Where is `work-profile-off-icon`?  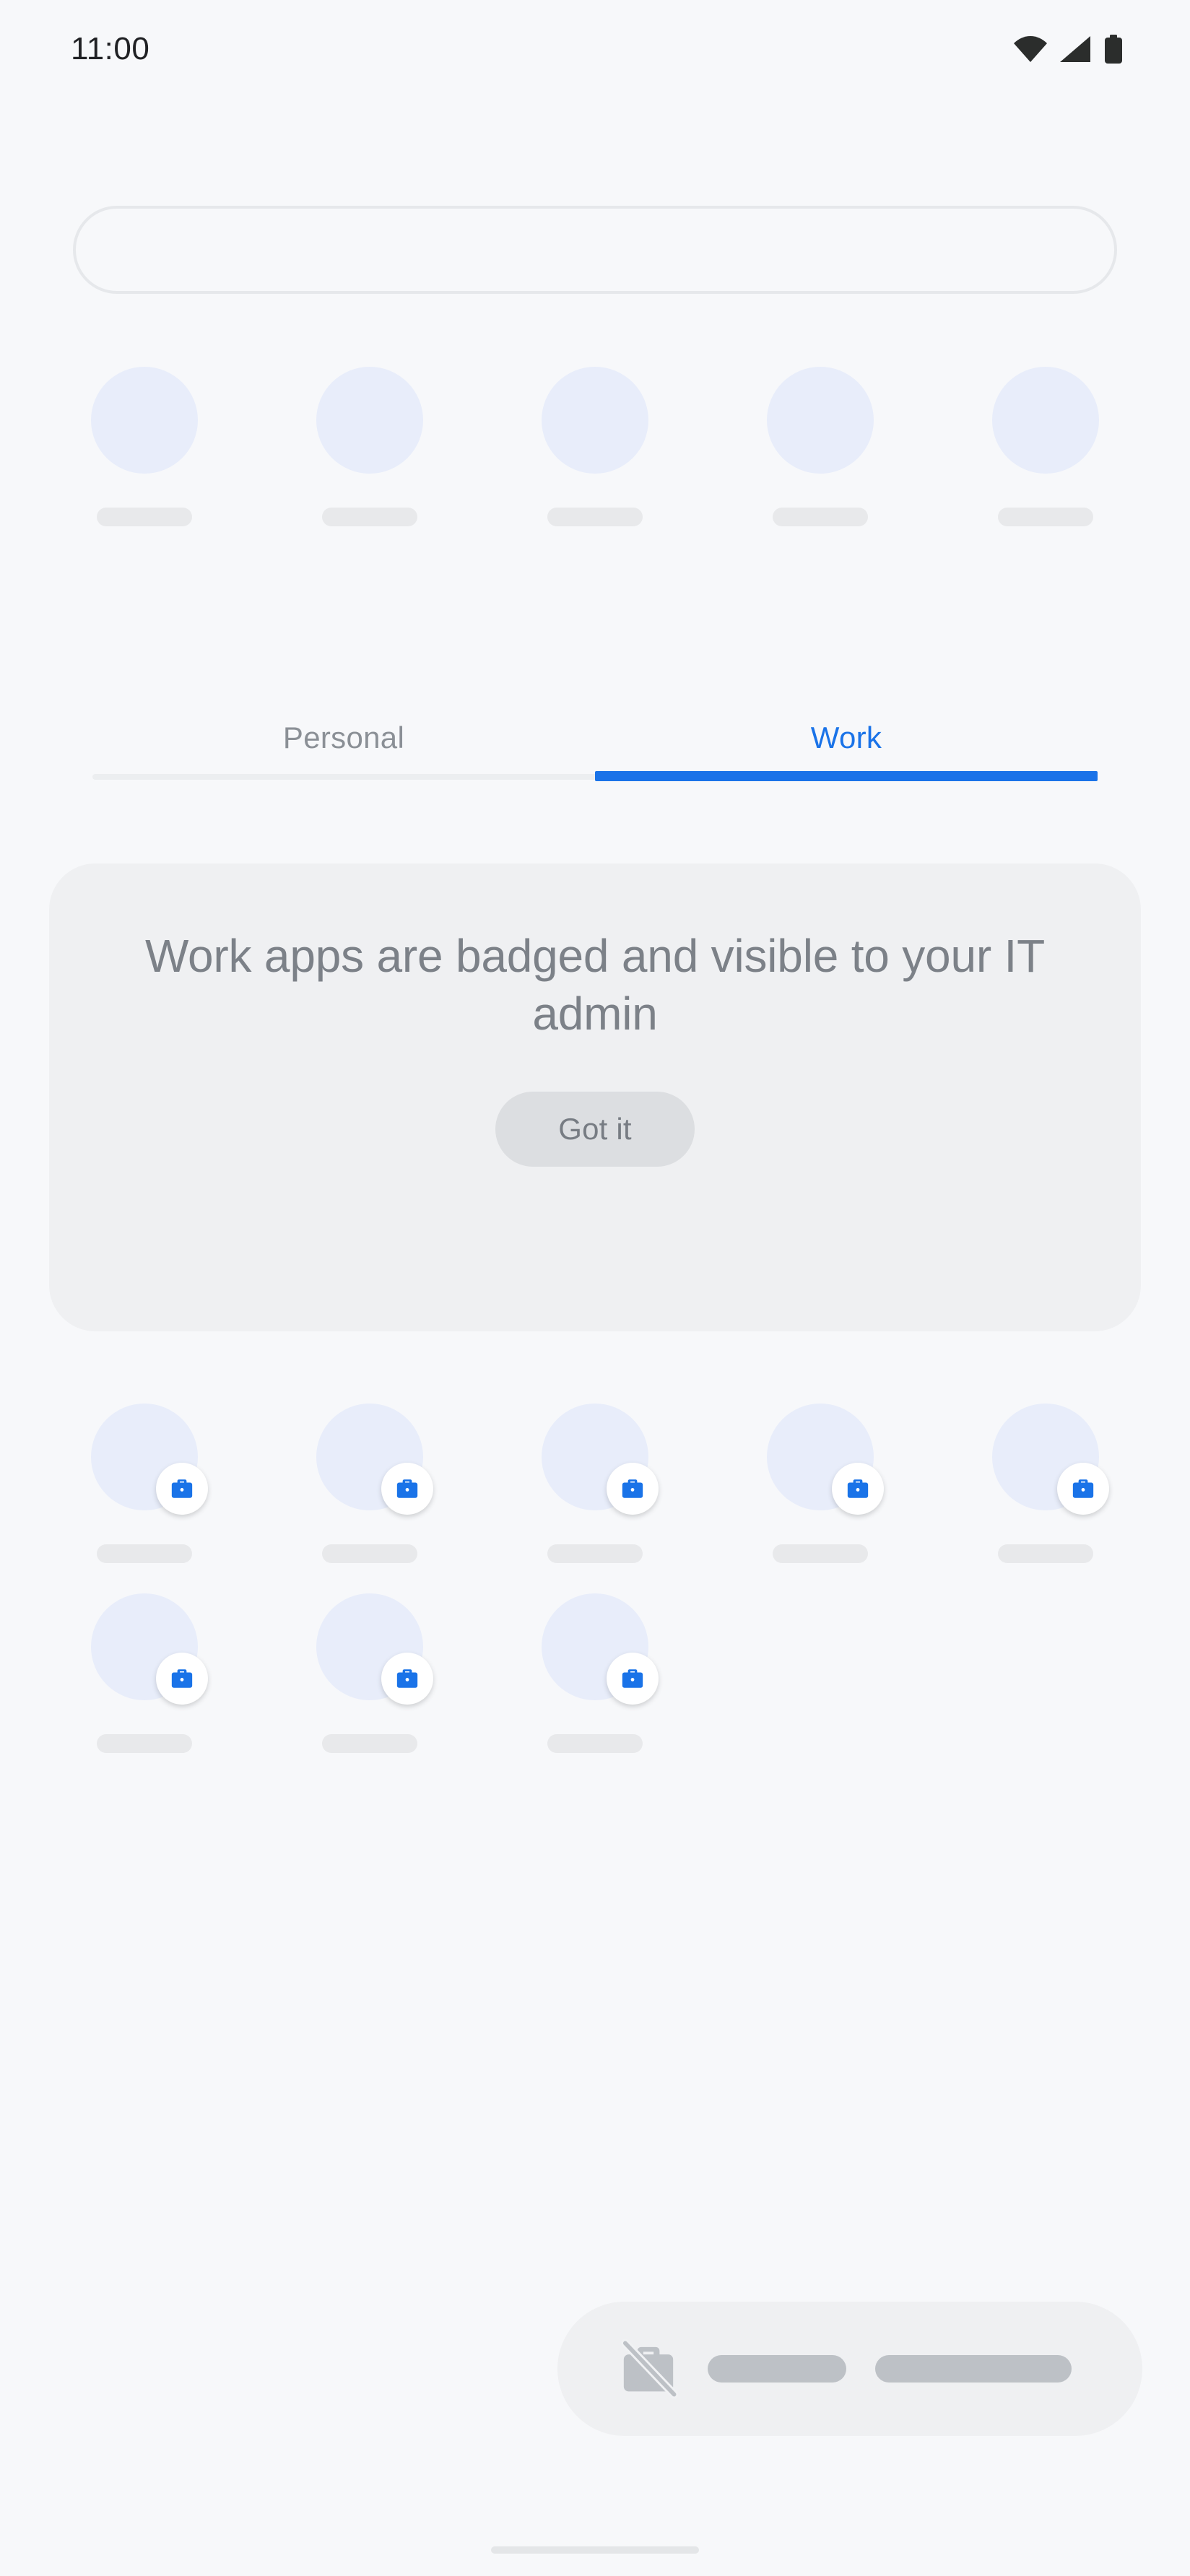
work-profile-off-icon is located at coordinates (648, 2368).